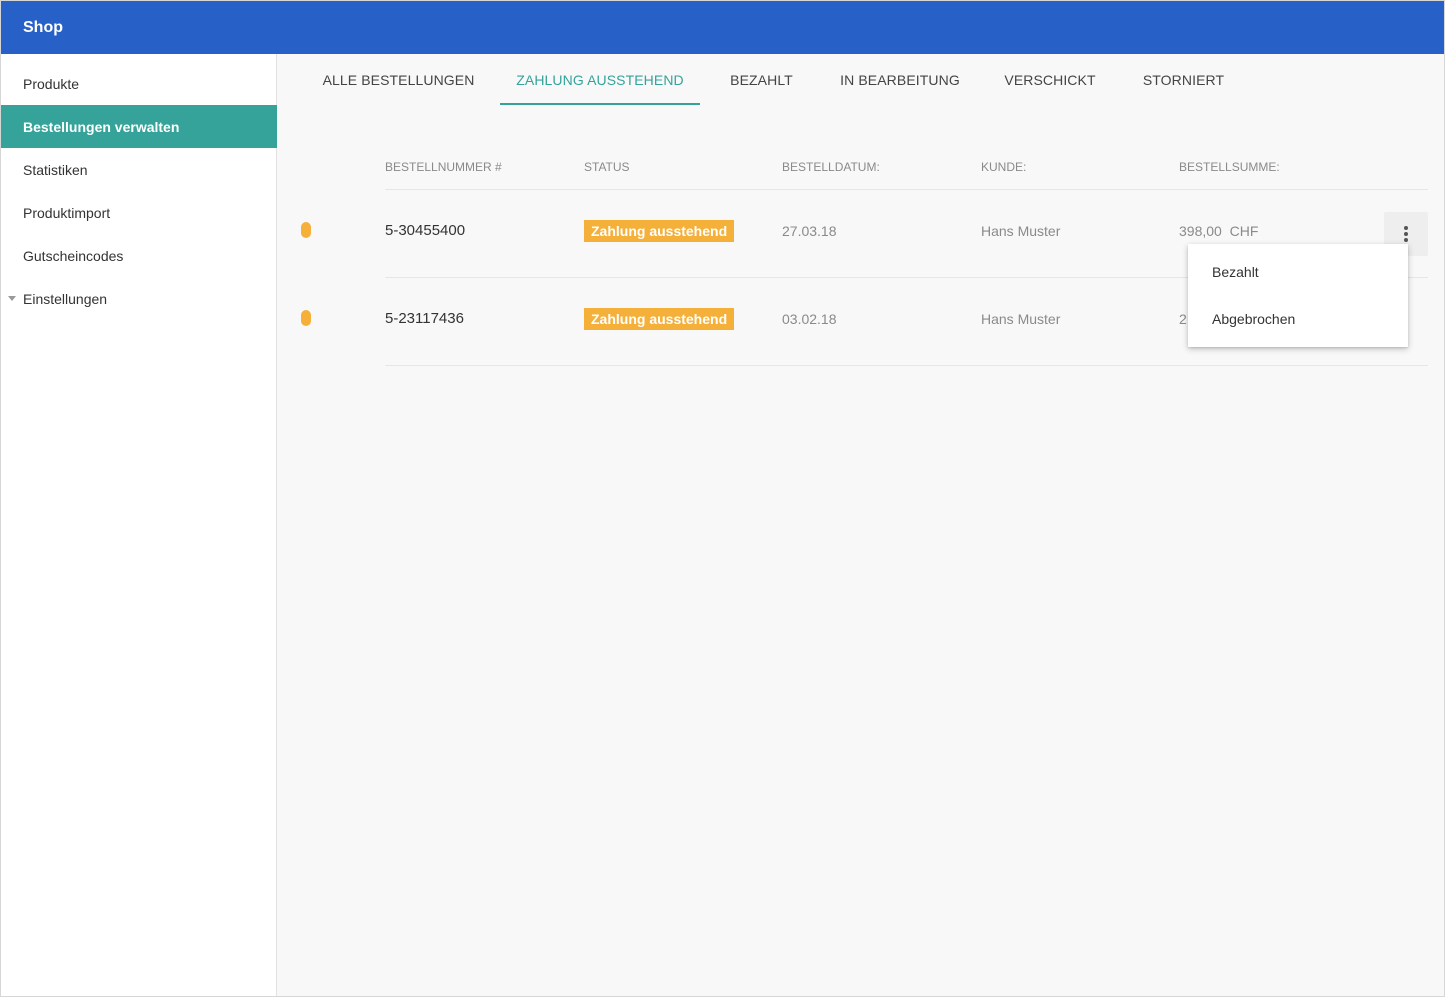 Image resolution: width=1445 pixels, height=997 pixels. What do you see at coordinates (1229, 167) in the screenshot?
I see `column-header-total: BESTELLSUMME:` at bounding box center [1229, 167].